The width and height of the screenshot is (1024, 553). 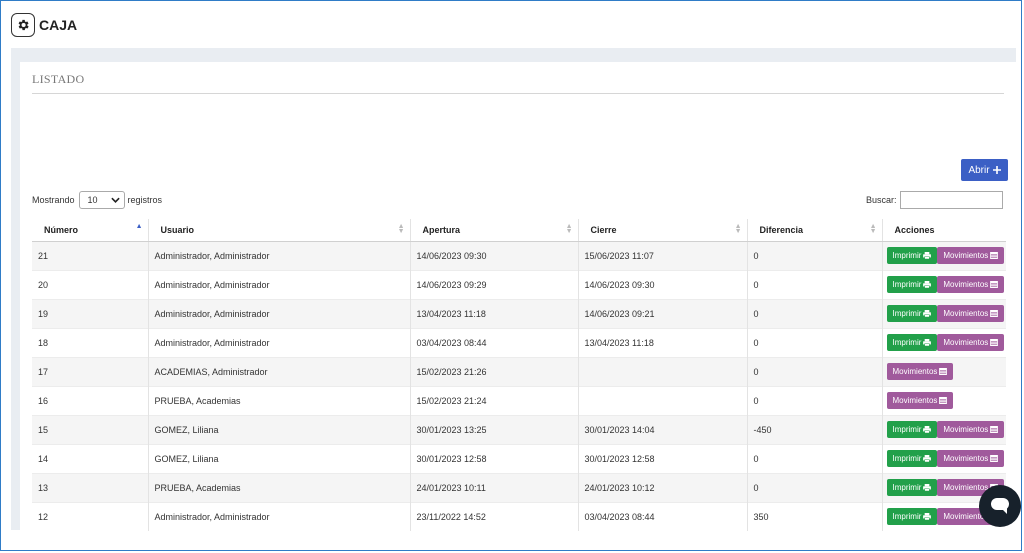 What do you see at coordinates (815, 230) in the screenshot?
I see `col-diferencia: Diferencia ▲ ▼` at bounding box center [815, 230].